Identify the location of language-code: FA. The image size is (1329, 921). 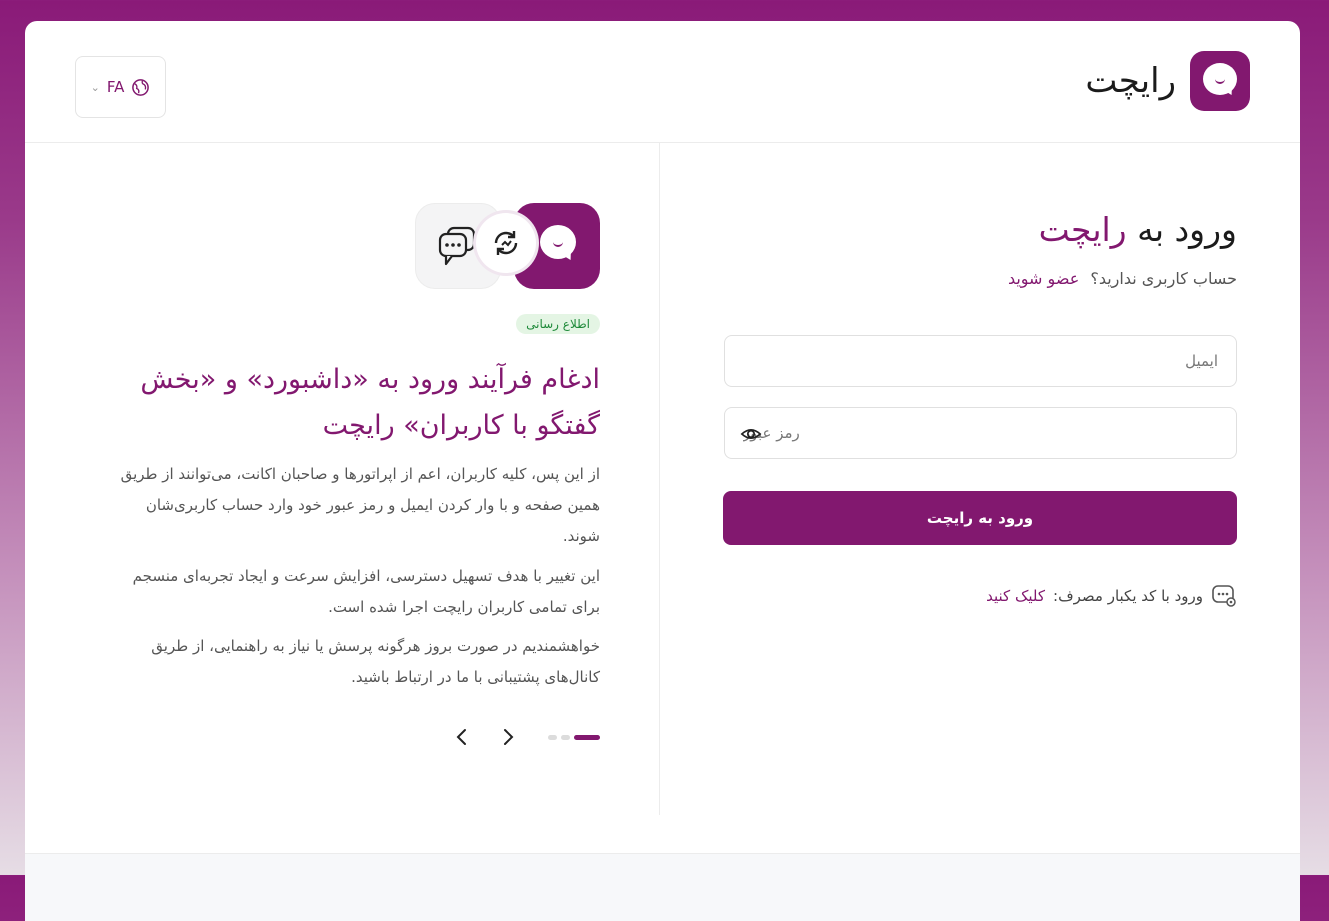
(115, 87).